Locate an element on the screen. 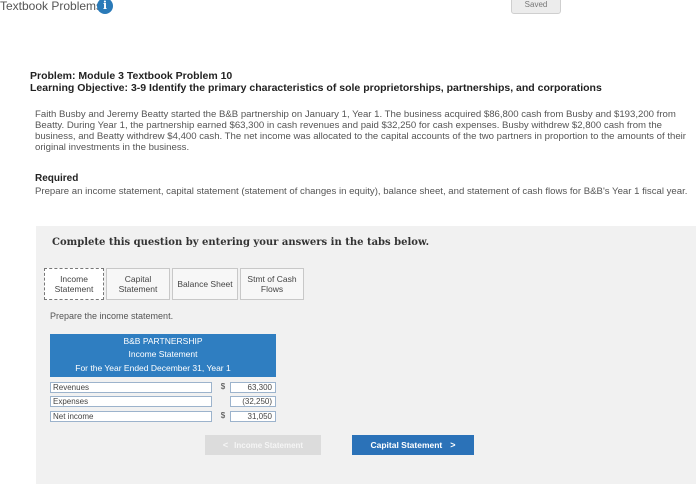 The width and height of the screenshot is (700, 484). next-tab-button: Capital Statement > is located at coordinates (413, 445).